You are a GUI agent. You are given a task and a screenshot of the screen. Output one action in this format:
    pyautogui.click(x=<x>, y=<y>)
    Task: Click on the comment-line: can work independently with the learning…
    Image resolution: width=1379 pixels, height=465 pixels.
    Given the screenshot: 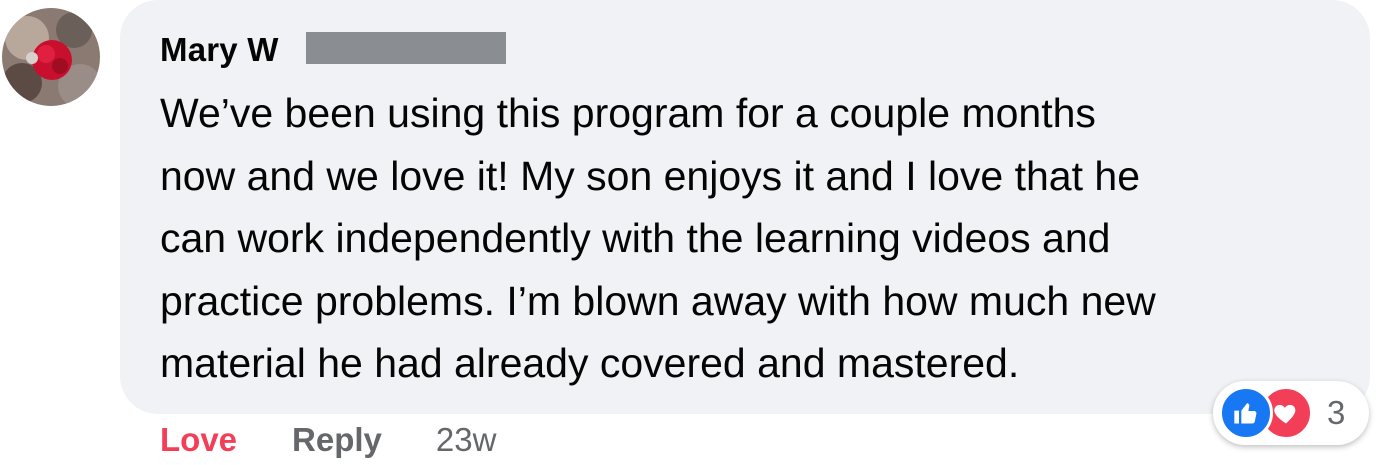 What is the action you would take?
    pyautogui.click(x=635, y=238)
    